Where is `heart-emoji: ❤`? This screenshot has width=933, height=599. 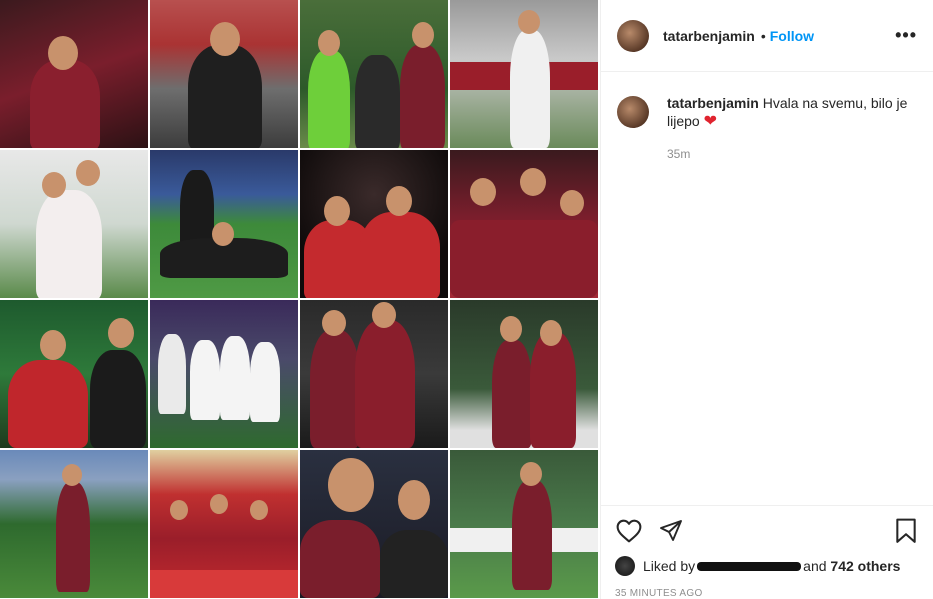 heart-emoji: ❤ is located at coordinates (710, 121).